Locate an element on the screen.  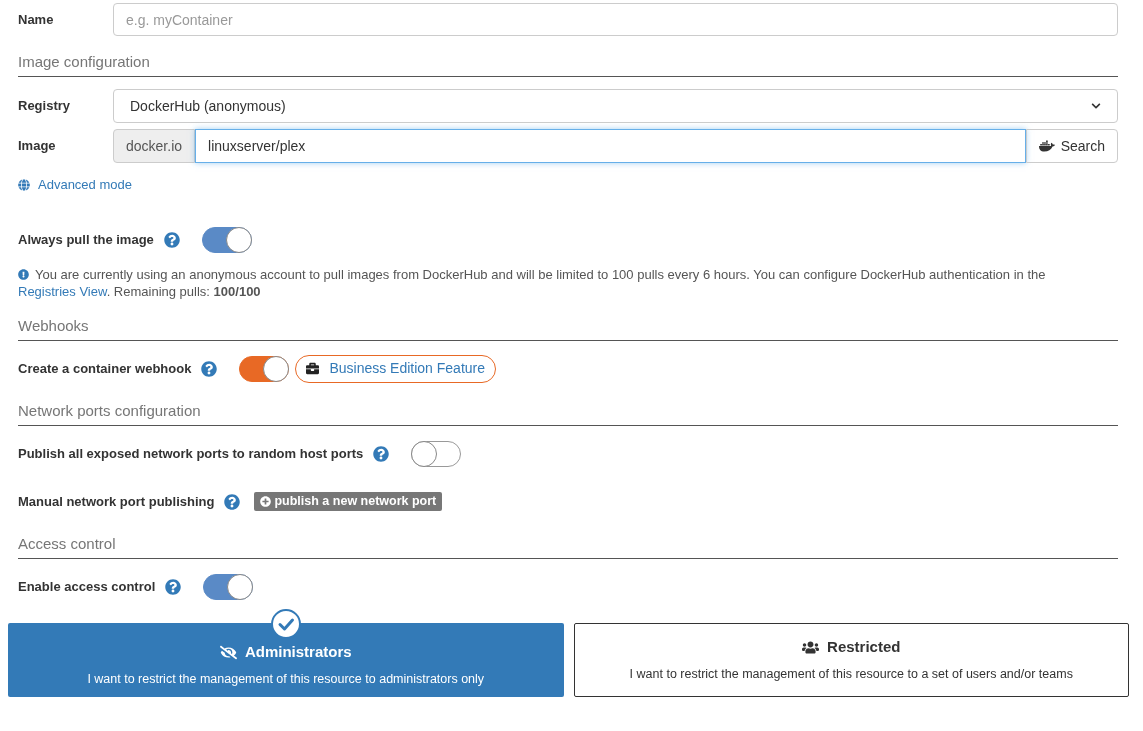
option-title: Restricted is located at coordinates (864, 647).